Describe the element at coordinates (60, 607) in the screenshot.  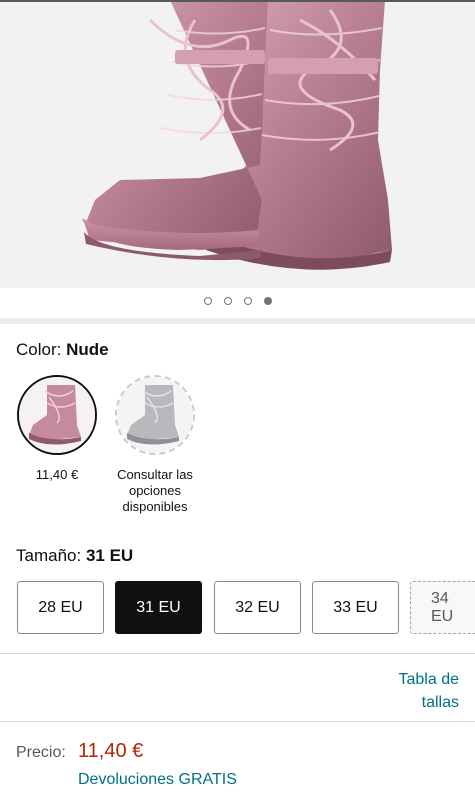
I see `size-option-28: 28 EU` at that location.